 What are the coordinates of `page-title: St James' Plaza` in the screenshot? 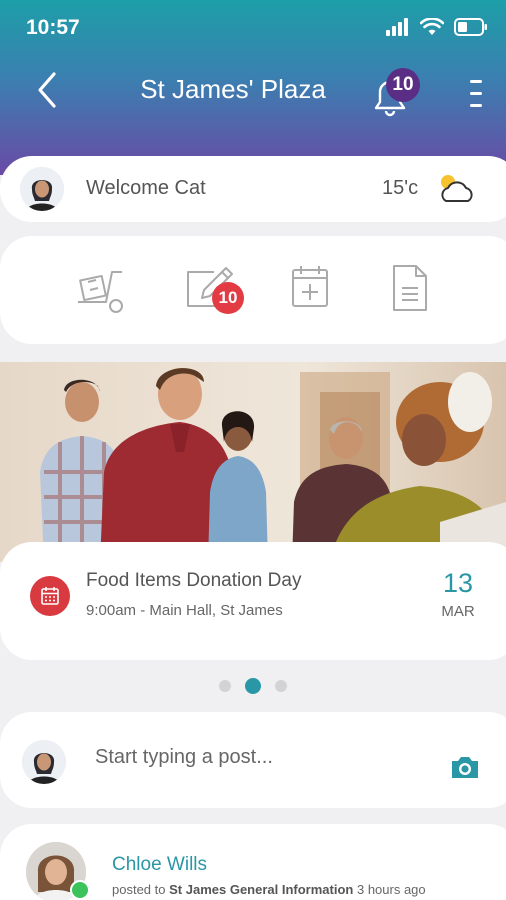 It's located at (233, 89).